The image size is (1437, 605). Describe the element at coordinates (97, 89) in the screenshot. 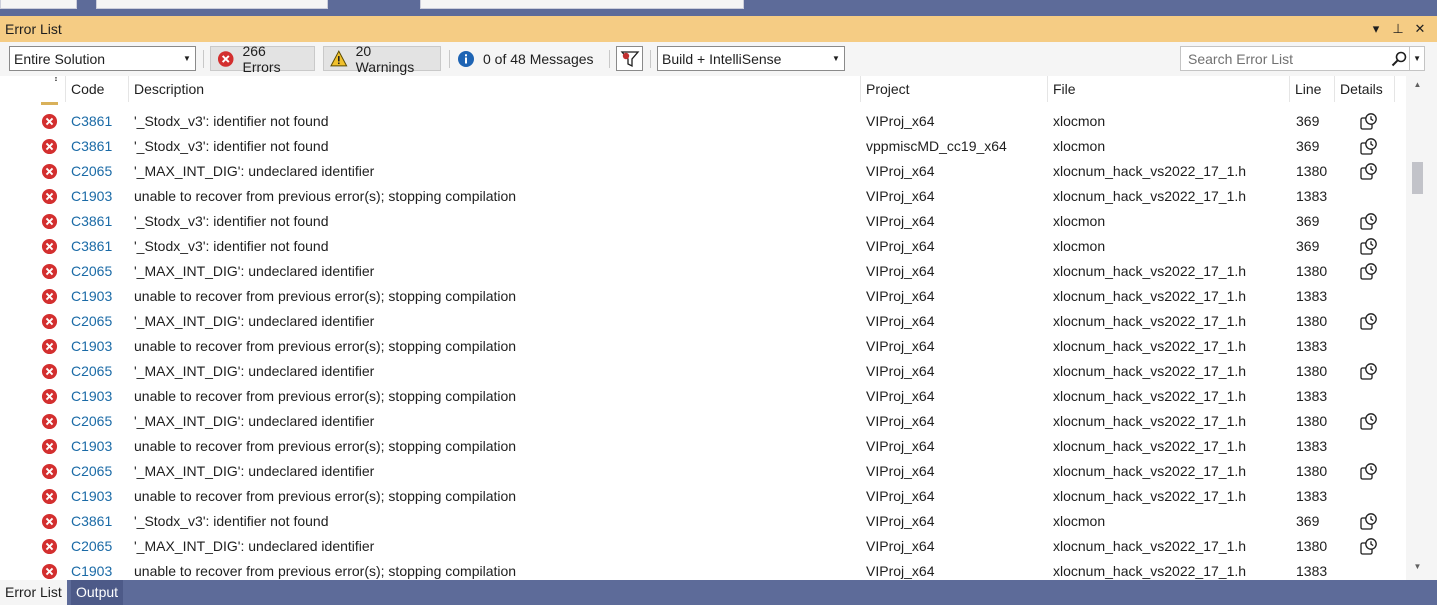

I see `column-header-code: Code` at that location.